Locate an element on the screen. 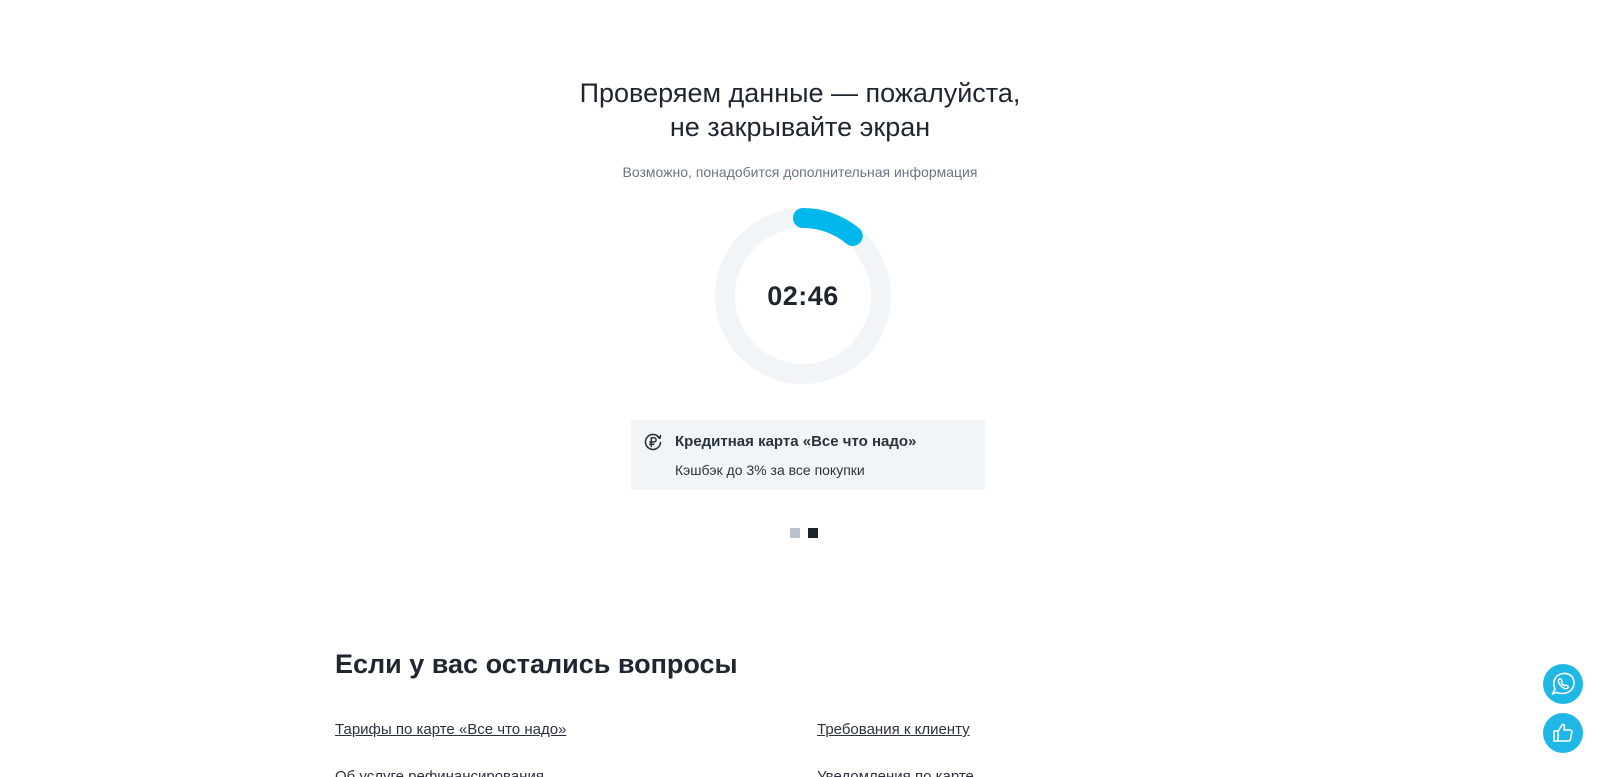  countdown-timer: 02:46 is located at coordinates (803, 296).